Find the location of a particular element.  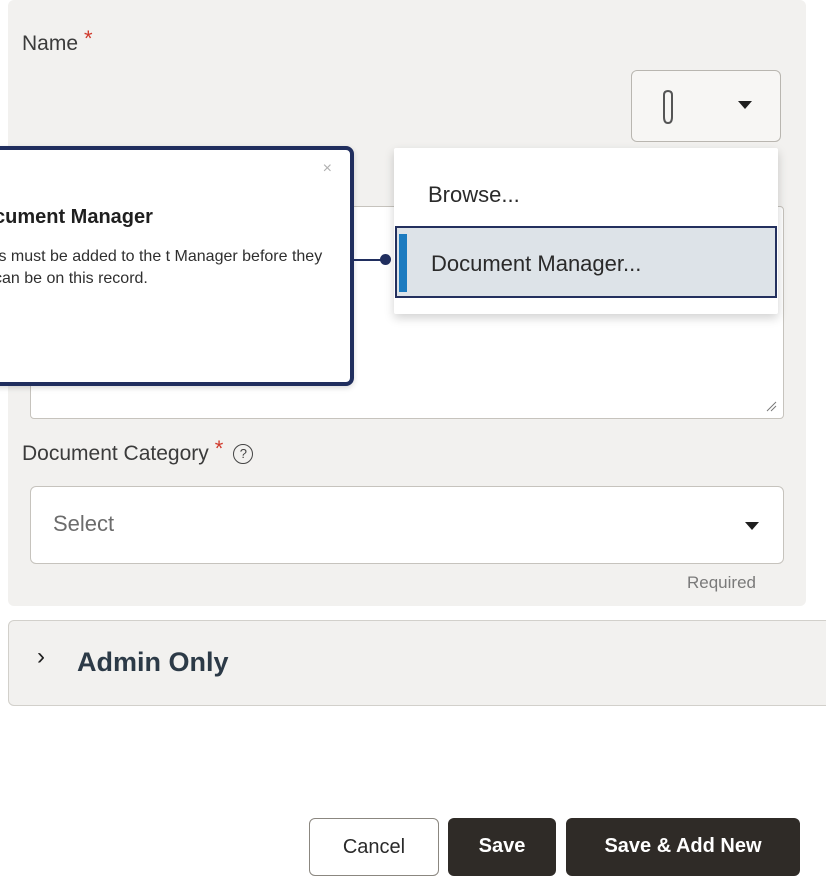

highlight-accent-bar is located at coordinates (403, 263).